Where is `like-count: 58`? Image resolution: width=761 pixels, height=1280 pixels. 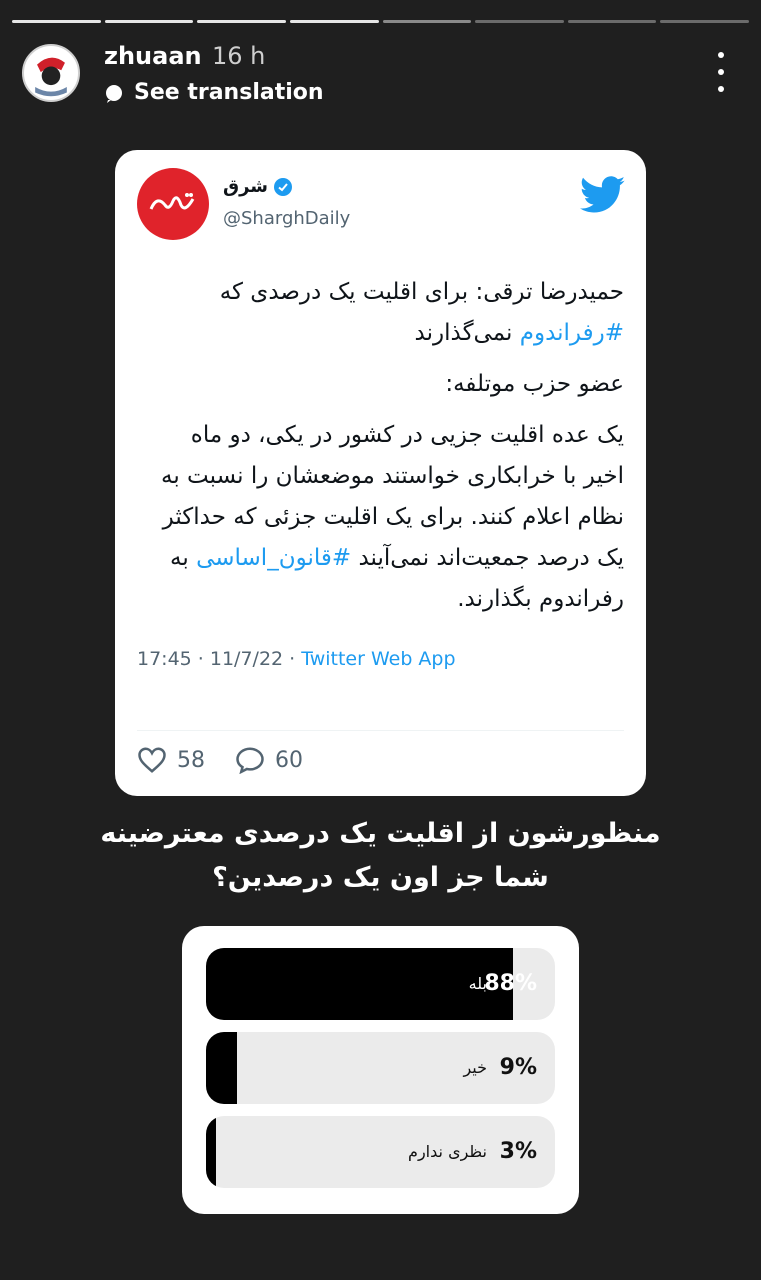
like-count: 58 is located at coordinates (191, 760).